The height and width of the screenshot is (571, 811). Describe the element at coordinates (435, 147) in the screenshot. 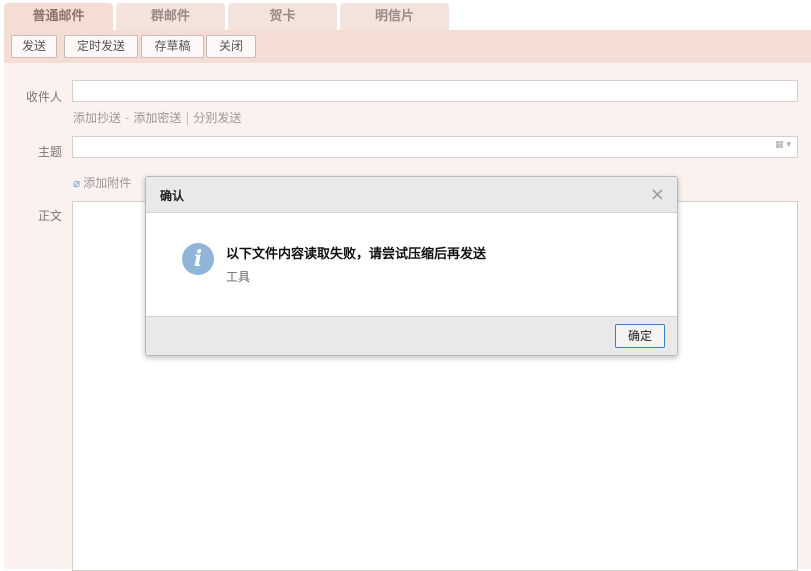

I see `subject-input: ▦ ▾` at that location.